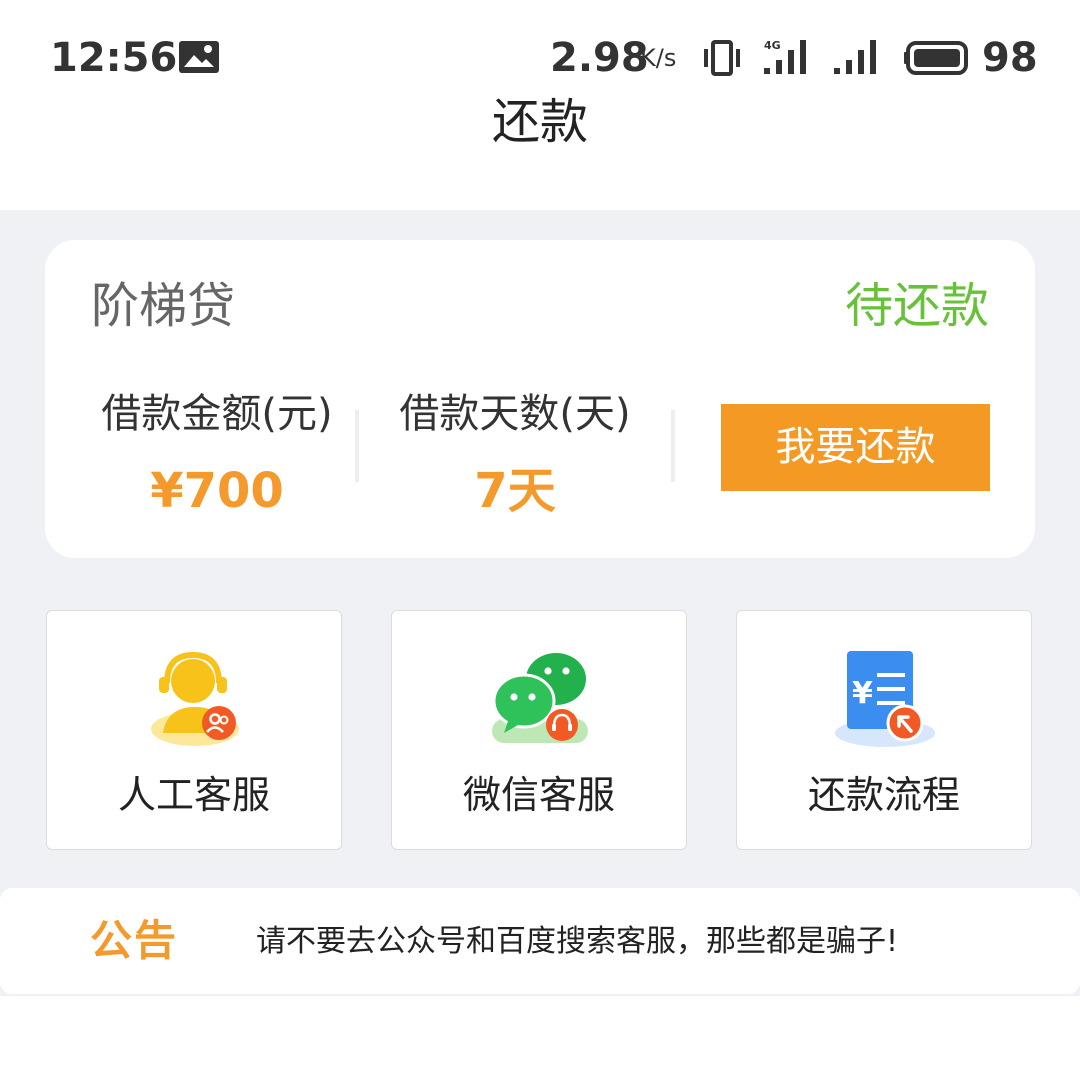 The width and height of the screenshot is (1080, 1083). I want to click on service-label: 还款流程, so click(883, 795).